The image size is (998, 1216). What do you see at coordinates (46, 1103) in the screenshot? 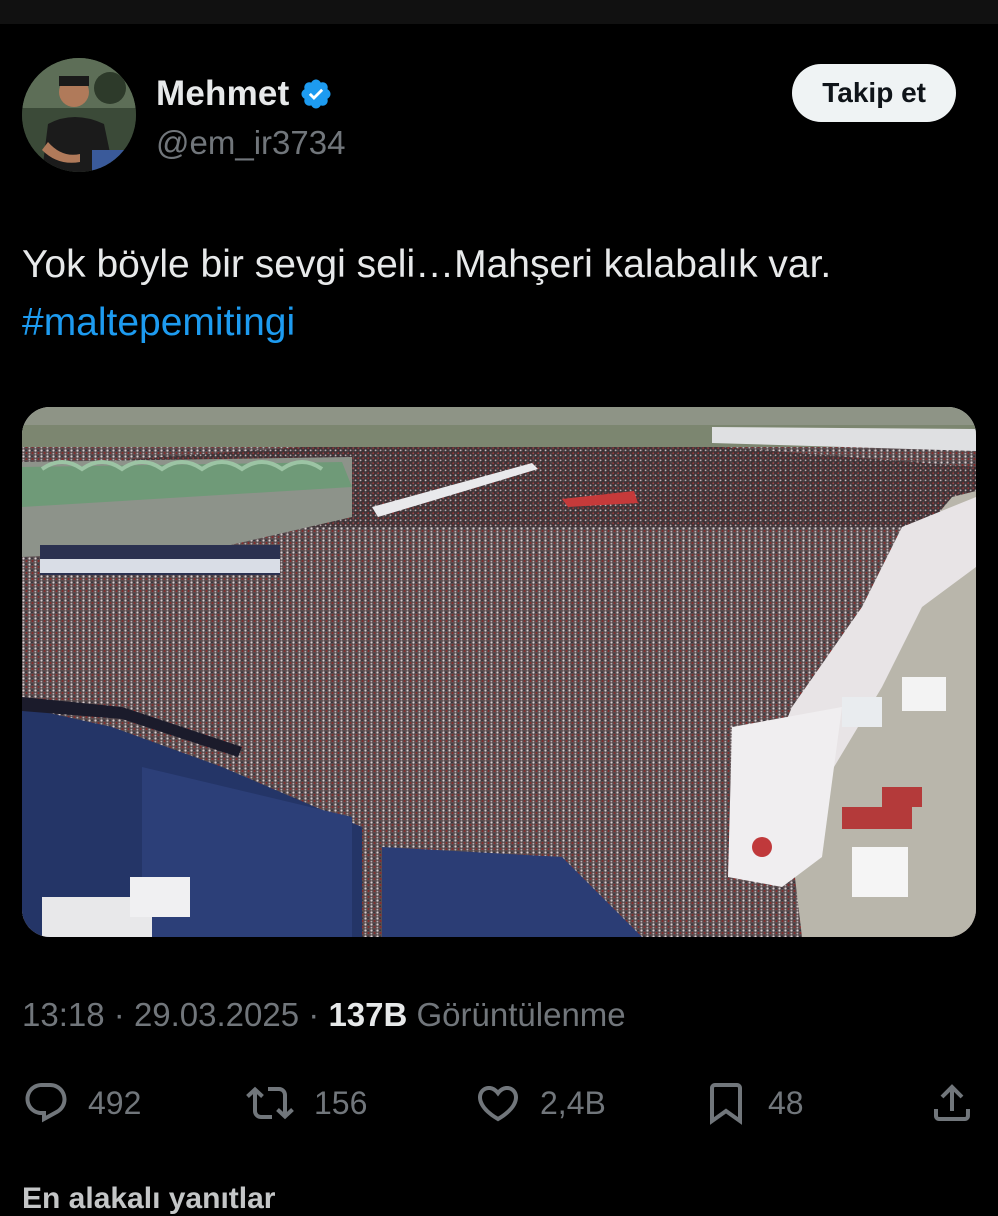
I see `reply-icon` at bounding box center [46, 1103].